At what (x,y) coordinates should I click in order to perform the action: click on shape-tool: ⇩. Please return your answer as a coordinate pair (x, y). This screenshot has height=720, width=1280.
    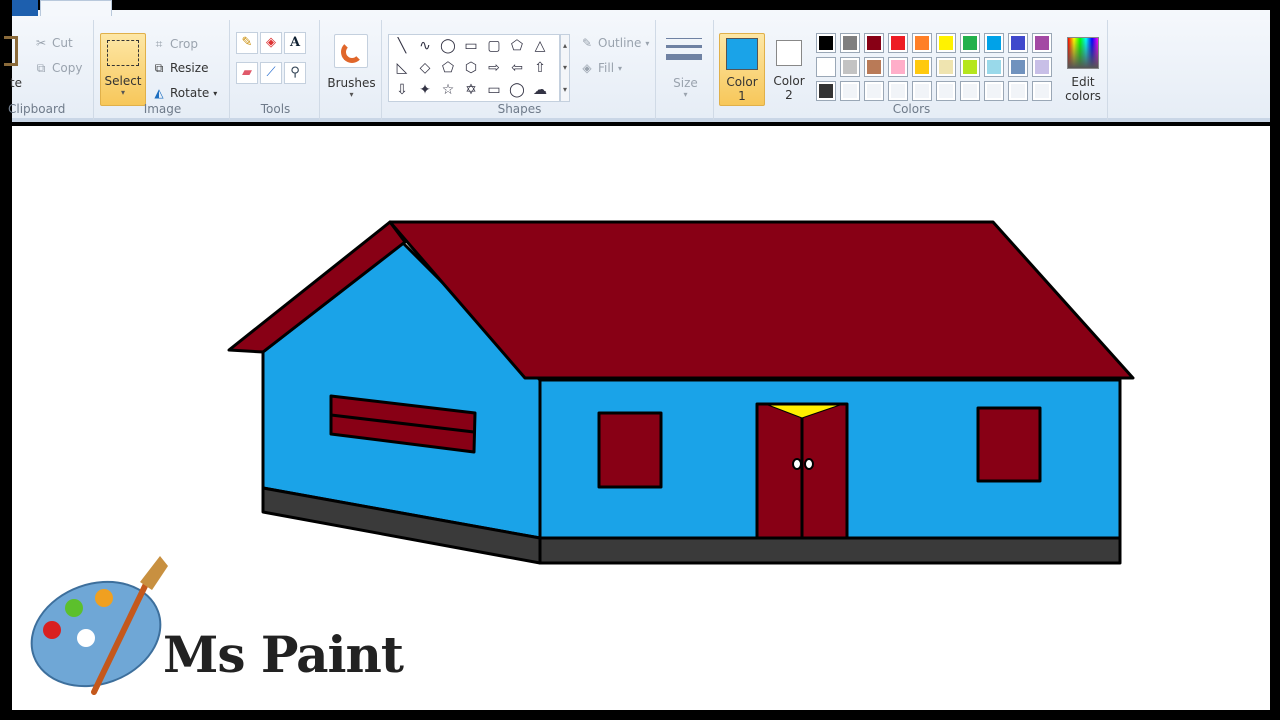
    Looking at the image, I should click on (402, 90).